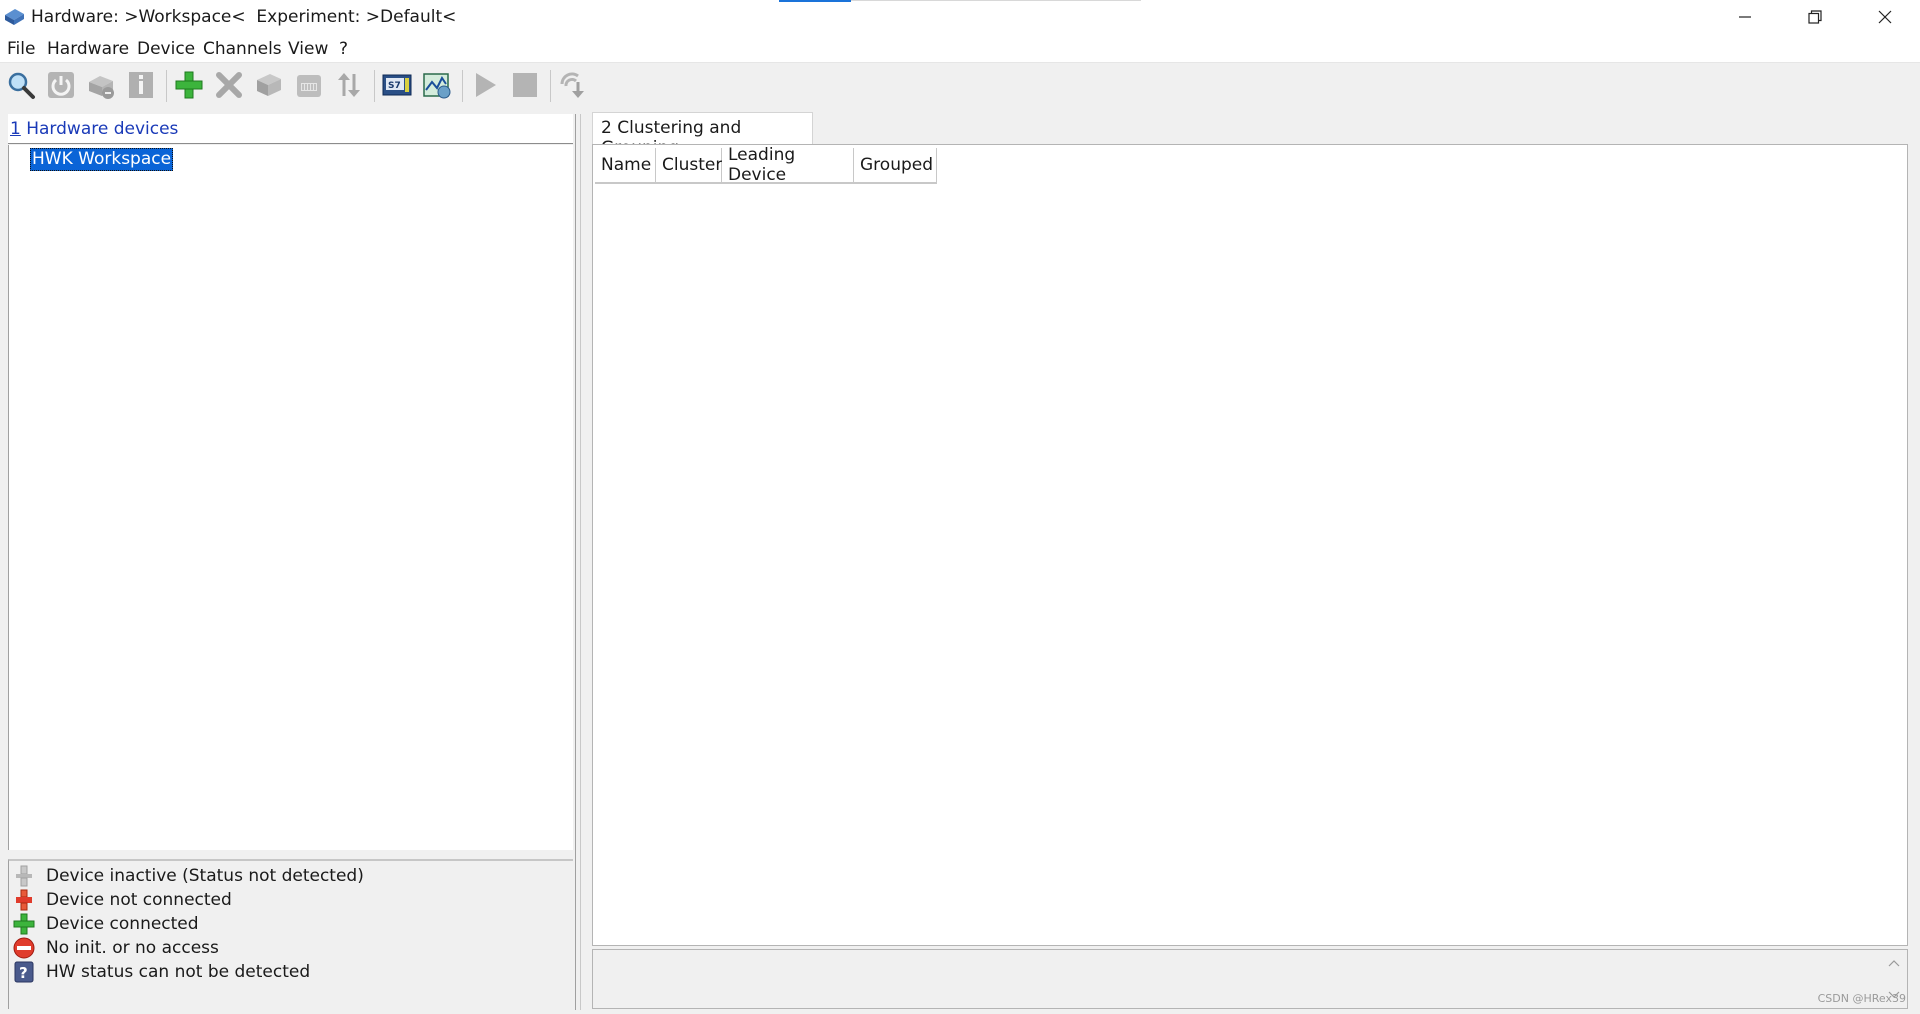  I want to click on app-icon, so click(14, 17).